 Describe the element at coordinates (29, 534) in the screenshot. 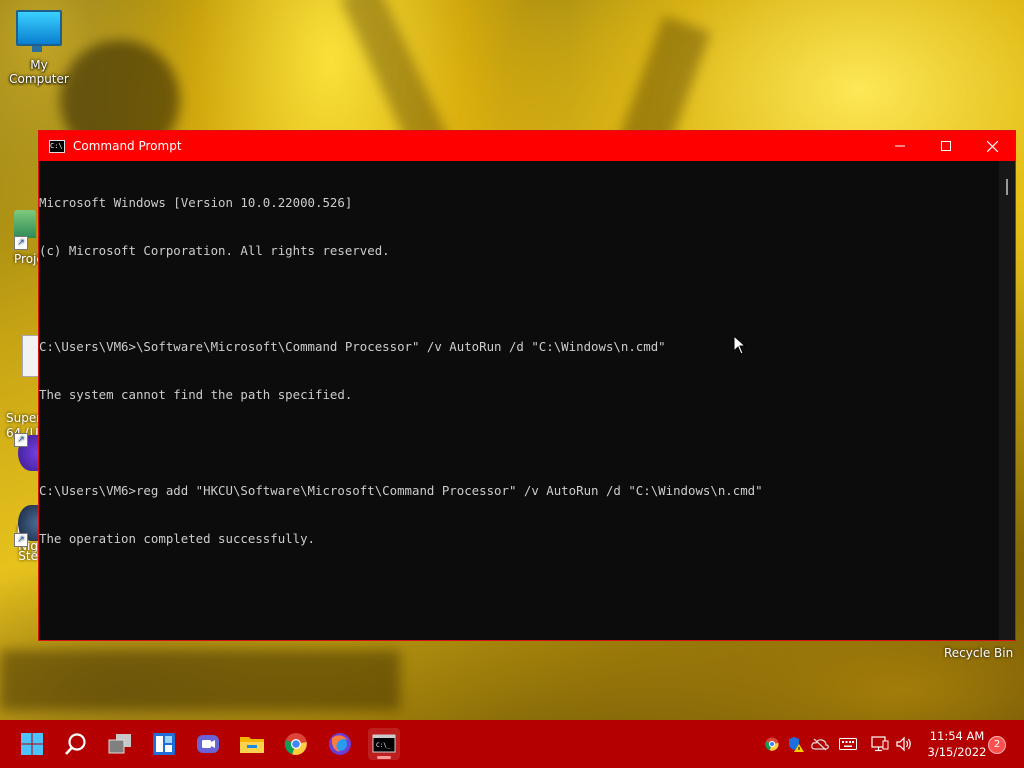

I see `desktop-icon-steam: ↗ Ste` at that location.